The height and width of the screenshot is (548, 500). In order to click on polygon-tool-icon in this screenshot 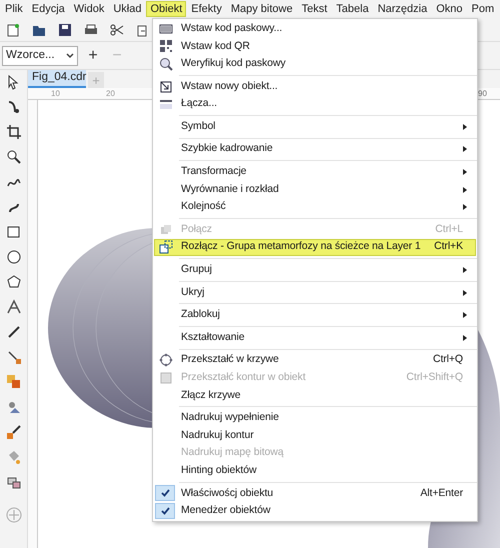, I will do `click(14, 282)`.